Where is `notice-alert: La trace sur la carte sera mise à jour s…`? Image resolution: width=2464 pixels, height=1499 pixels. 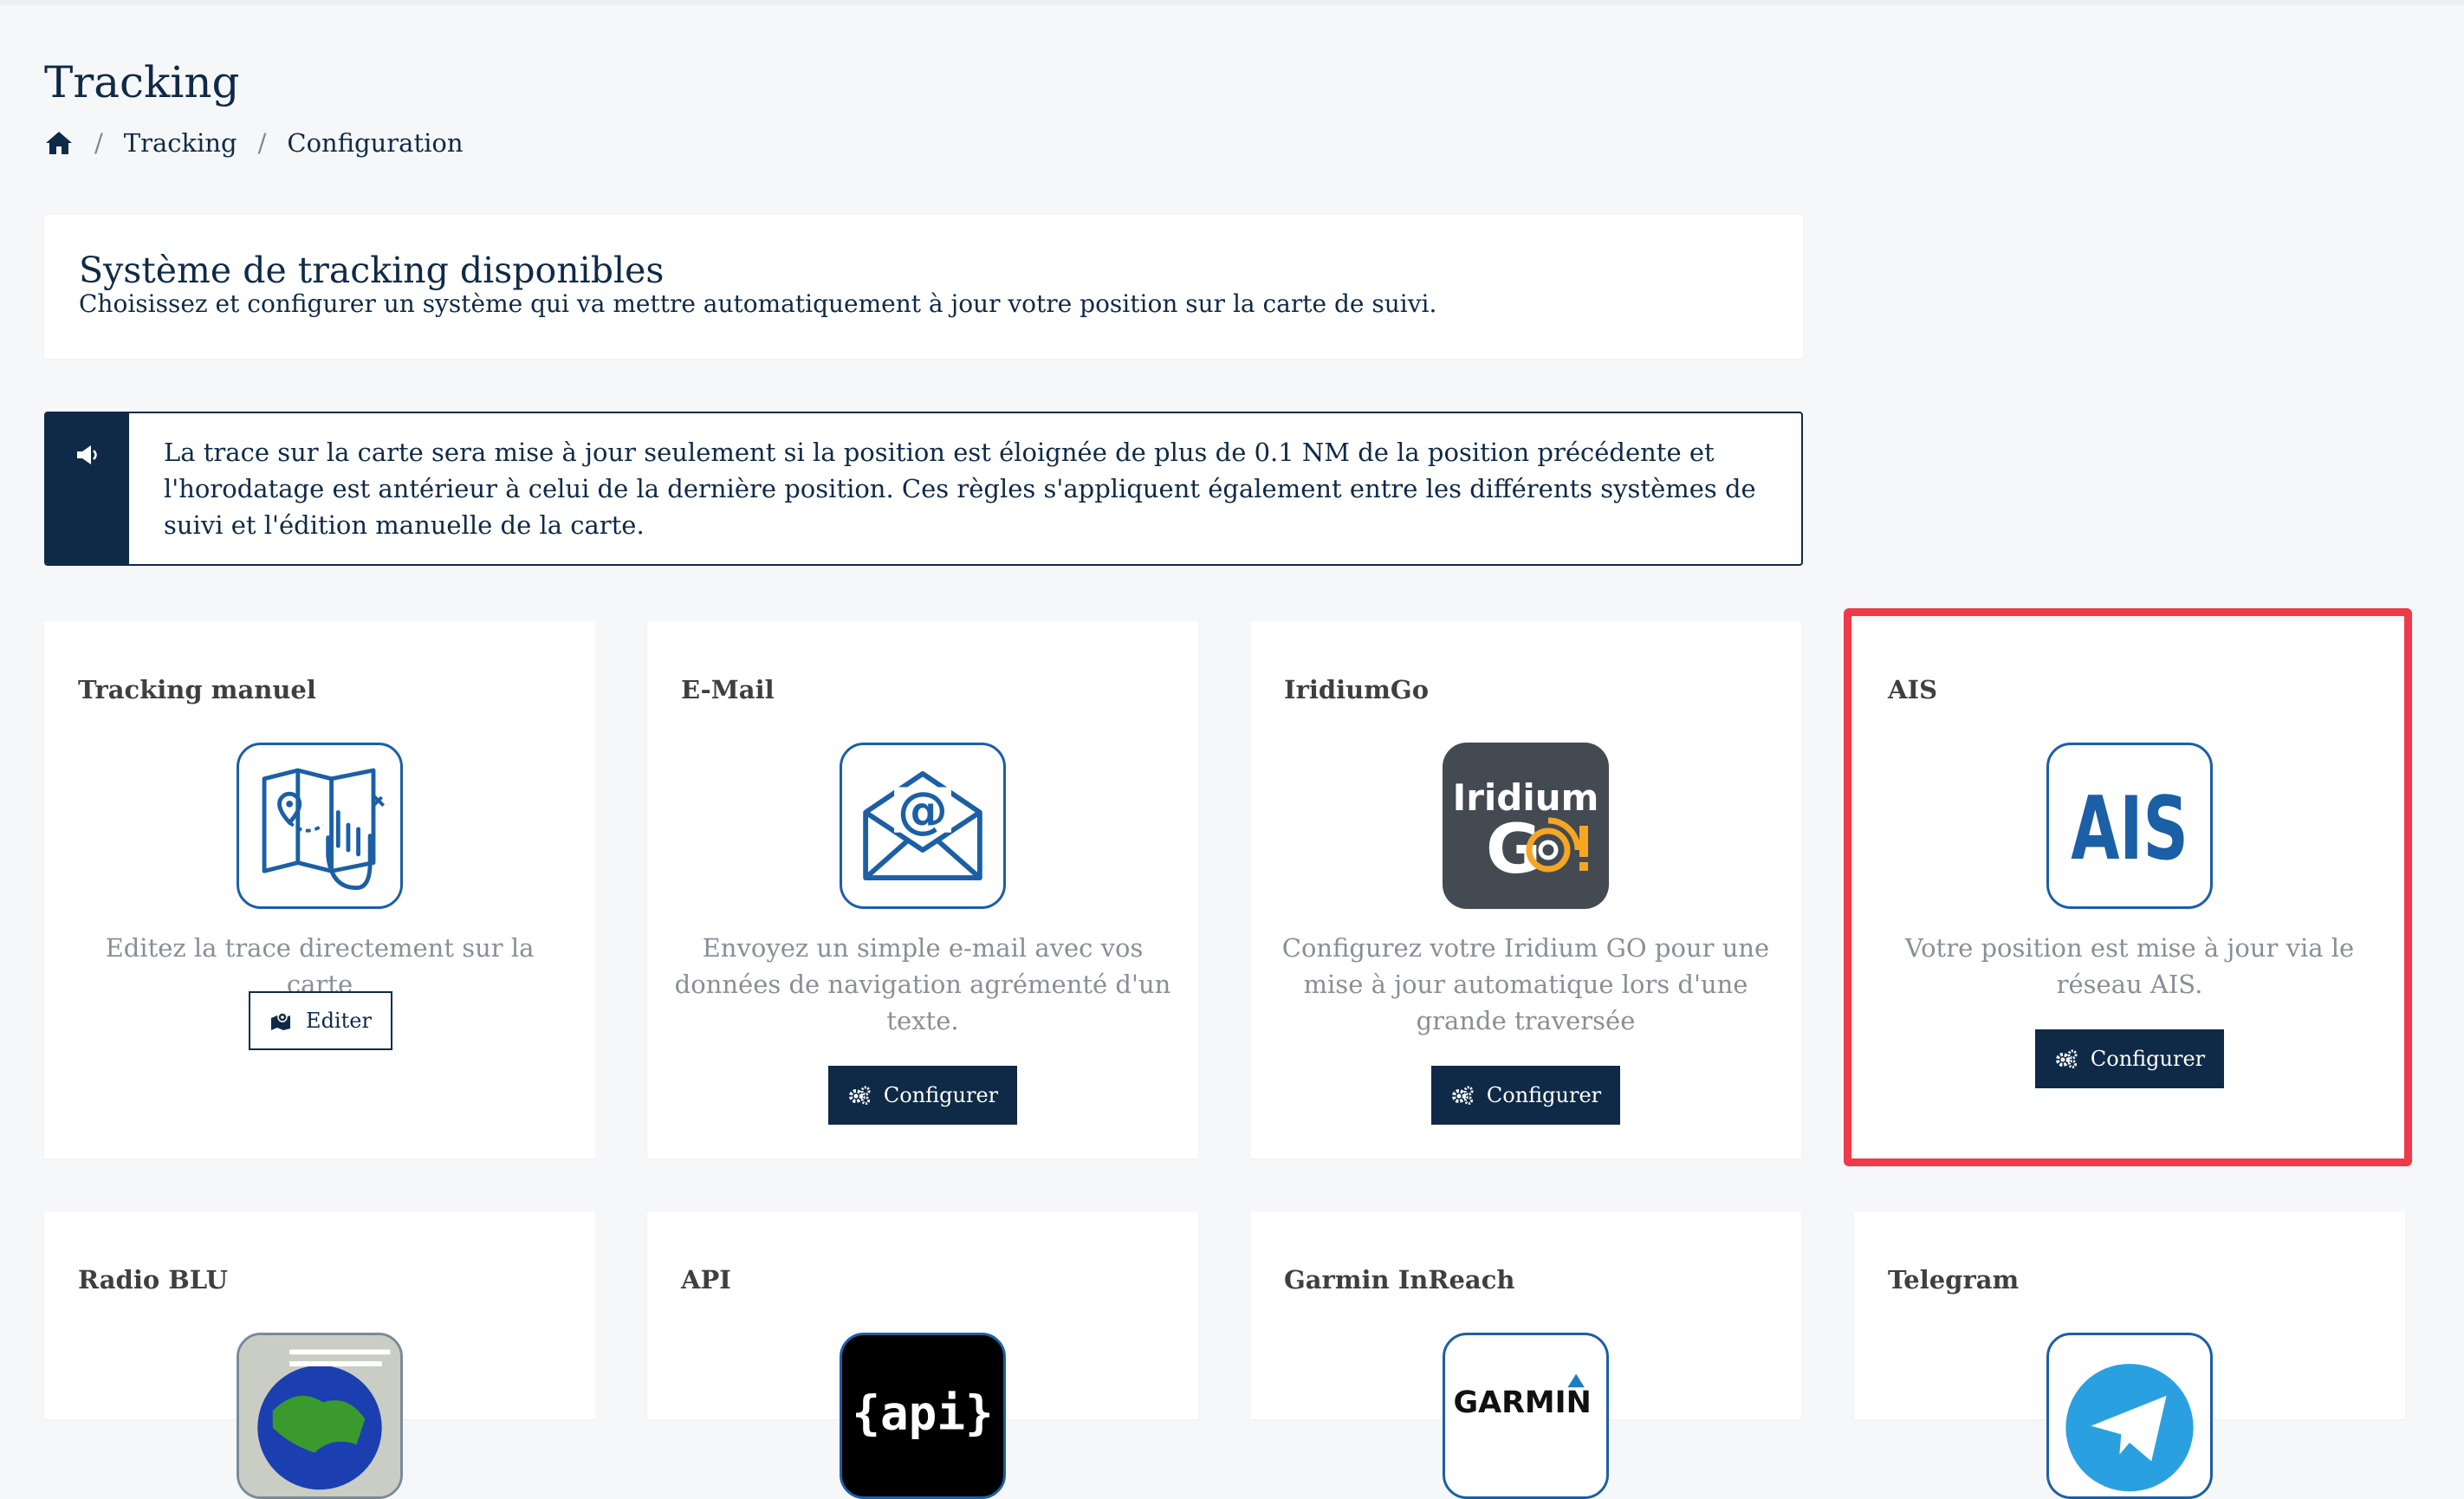 notice-alert: La trace sur la carte sera mise à jour s… is located at coordinates (923, 489).